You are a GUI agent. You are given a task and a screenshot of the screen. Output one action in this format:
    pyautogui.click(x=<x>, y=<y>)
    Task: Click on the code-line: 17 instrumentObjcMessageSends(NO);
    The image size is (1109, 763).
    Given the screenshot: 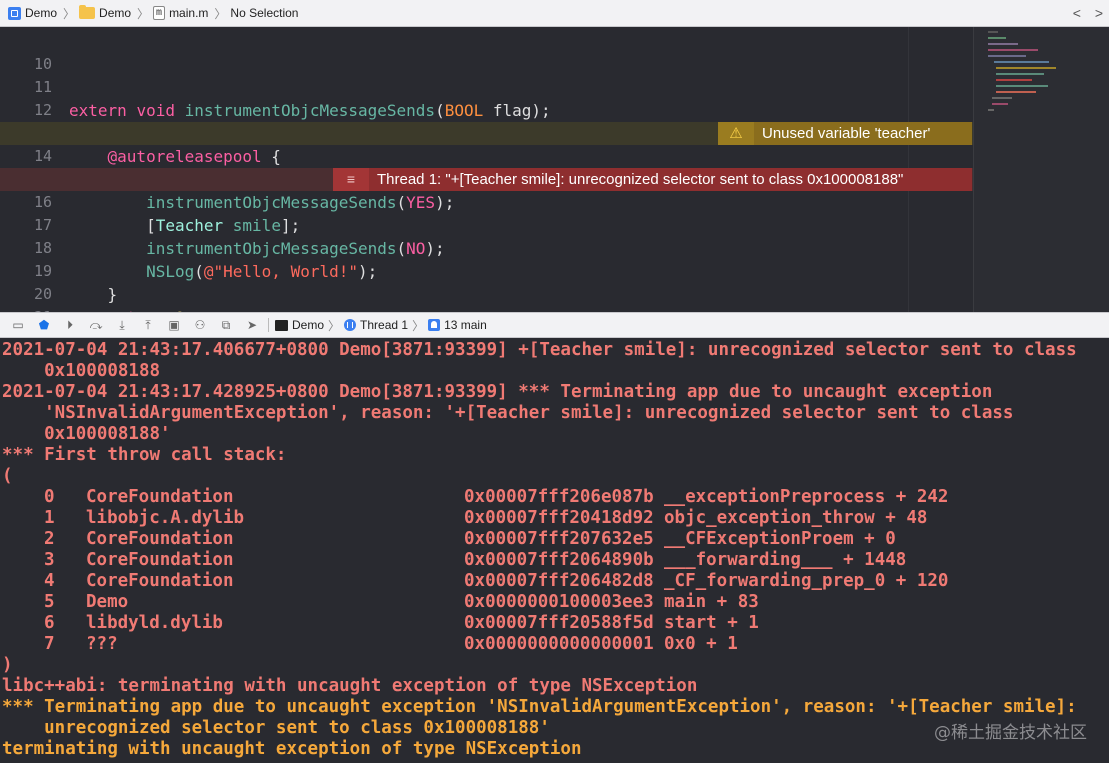 What is the action you would take?
    pyautogui.click(x=486, y=224)
    